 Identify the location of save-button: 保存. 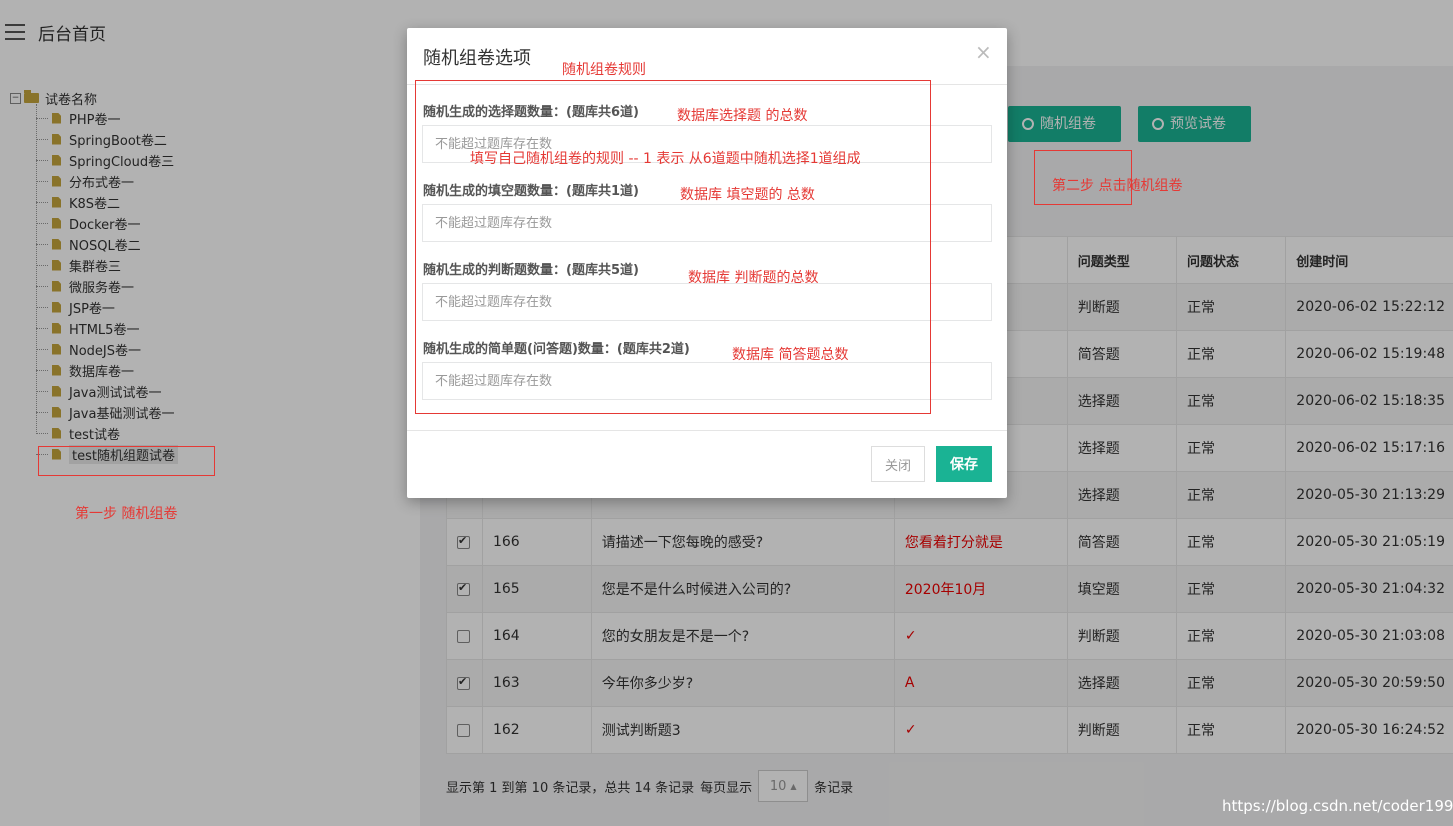
(964, 464).